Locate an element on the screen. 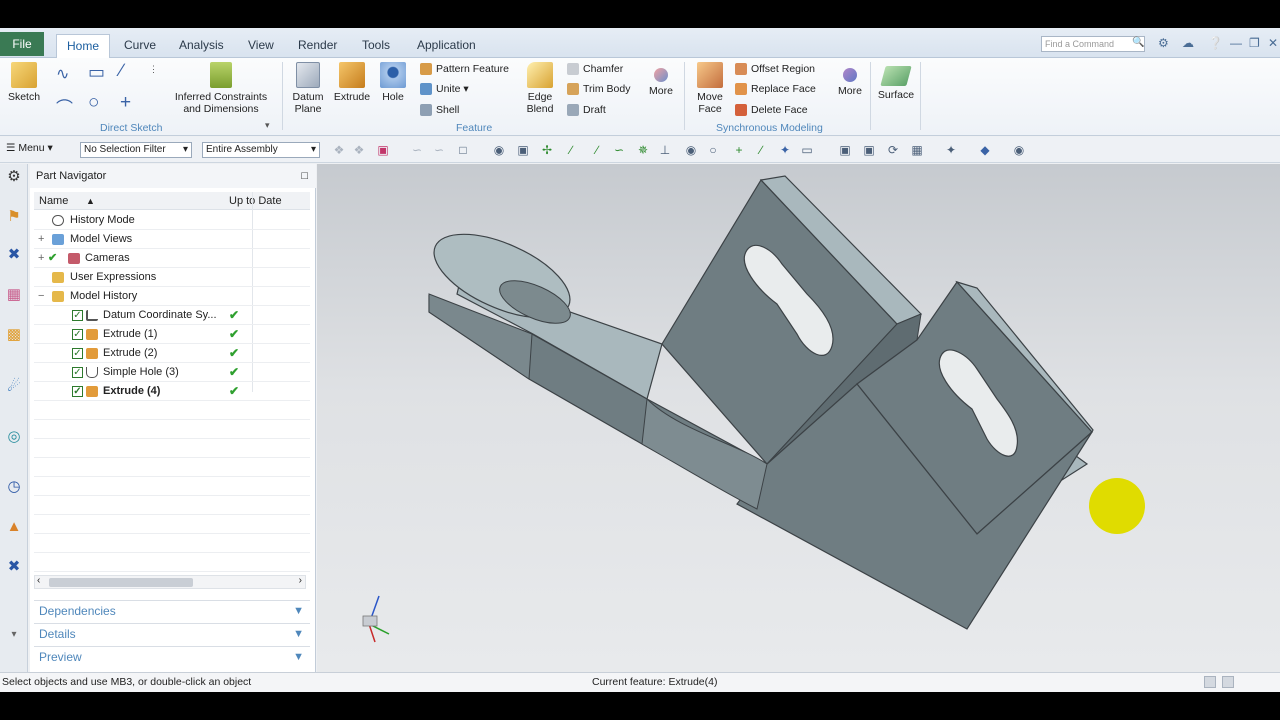 The image size is (1280, 720). rectangle-icon: ▭ is located at coordinates (96, 72).